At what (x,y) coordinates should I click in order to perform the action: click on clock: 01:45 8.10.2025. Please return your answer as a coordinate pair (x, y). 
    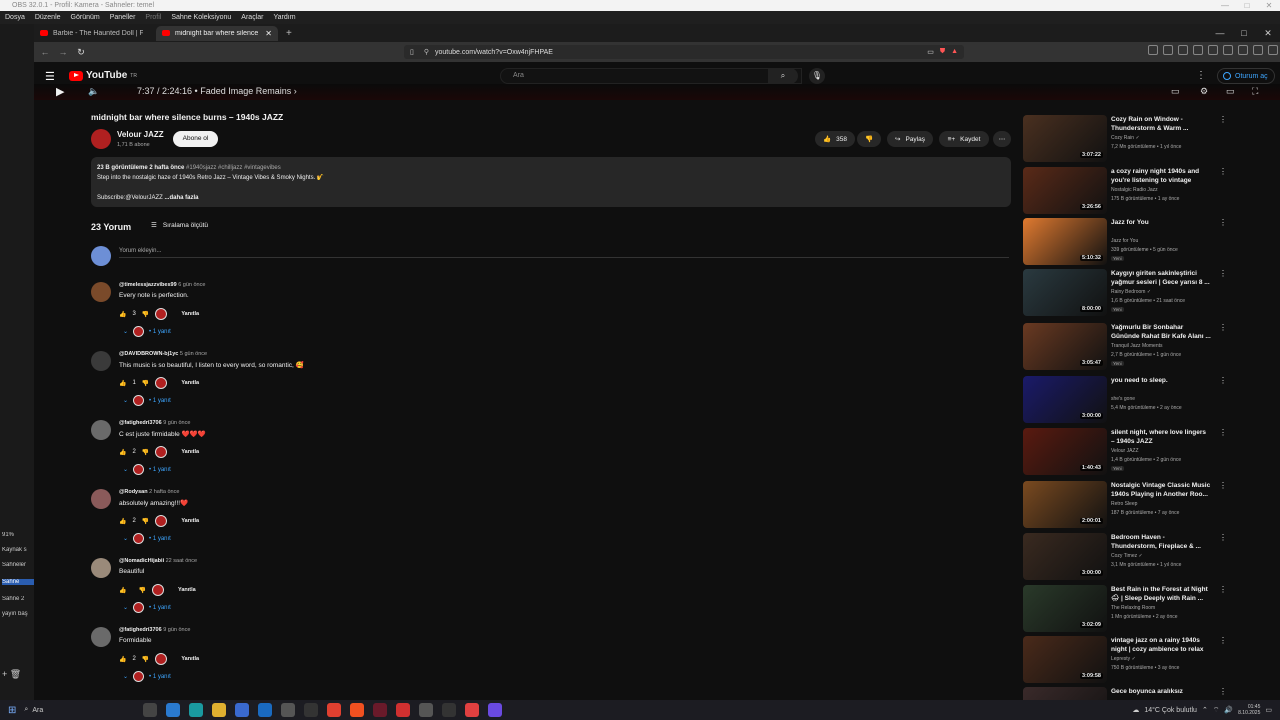
    Looking at the image, I should click on (1249, 710).